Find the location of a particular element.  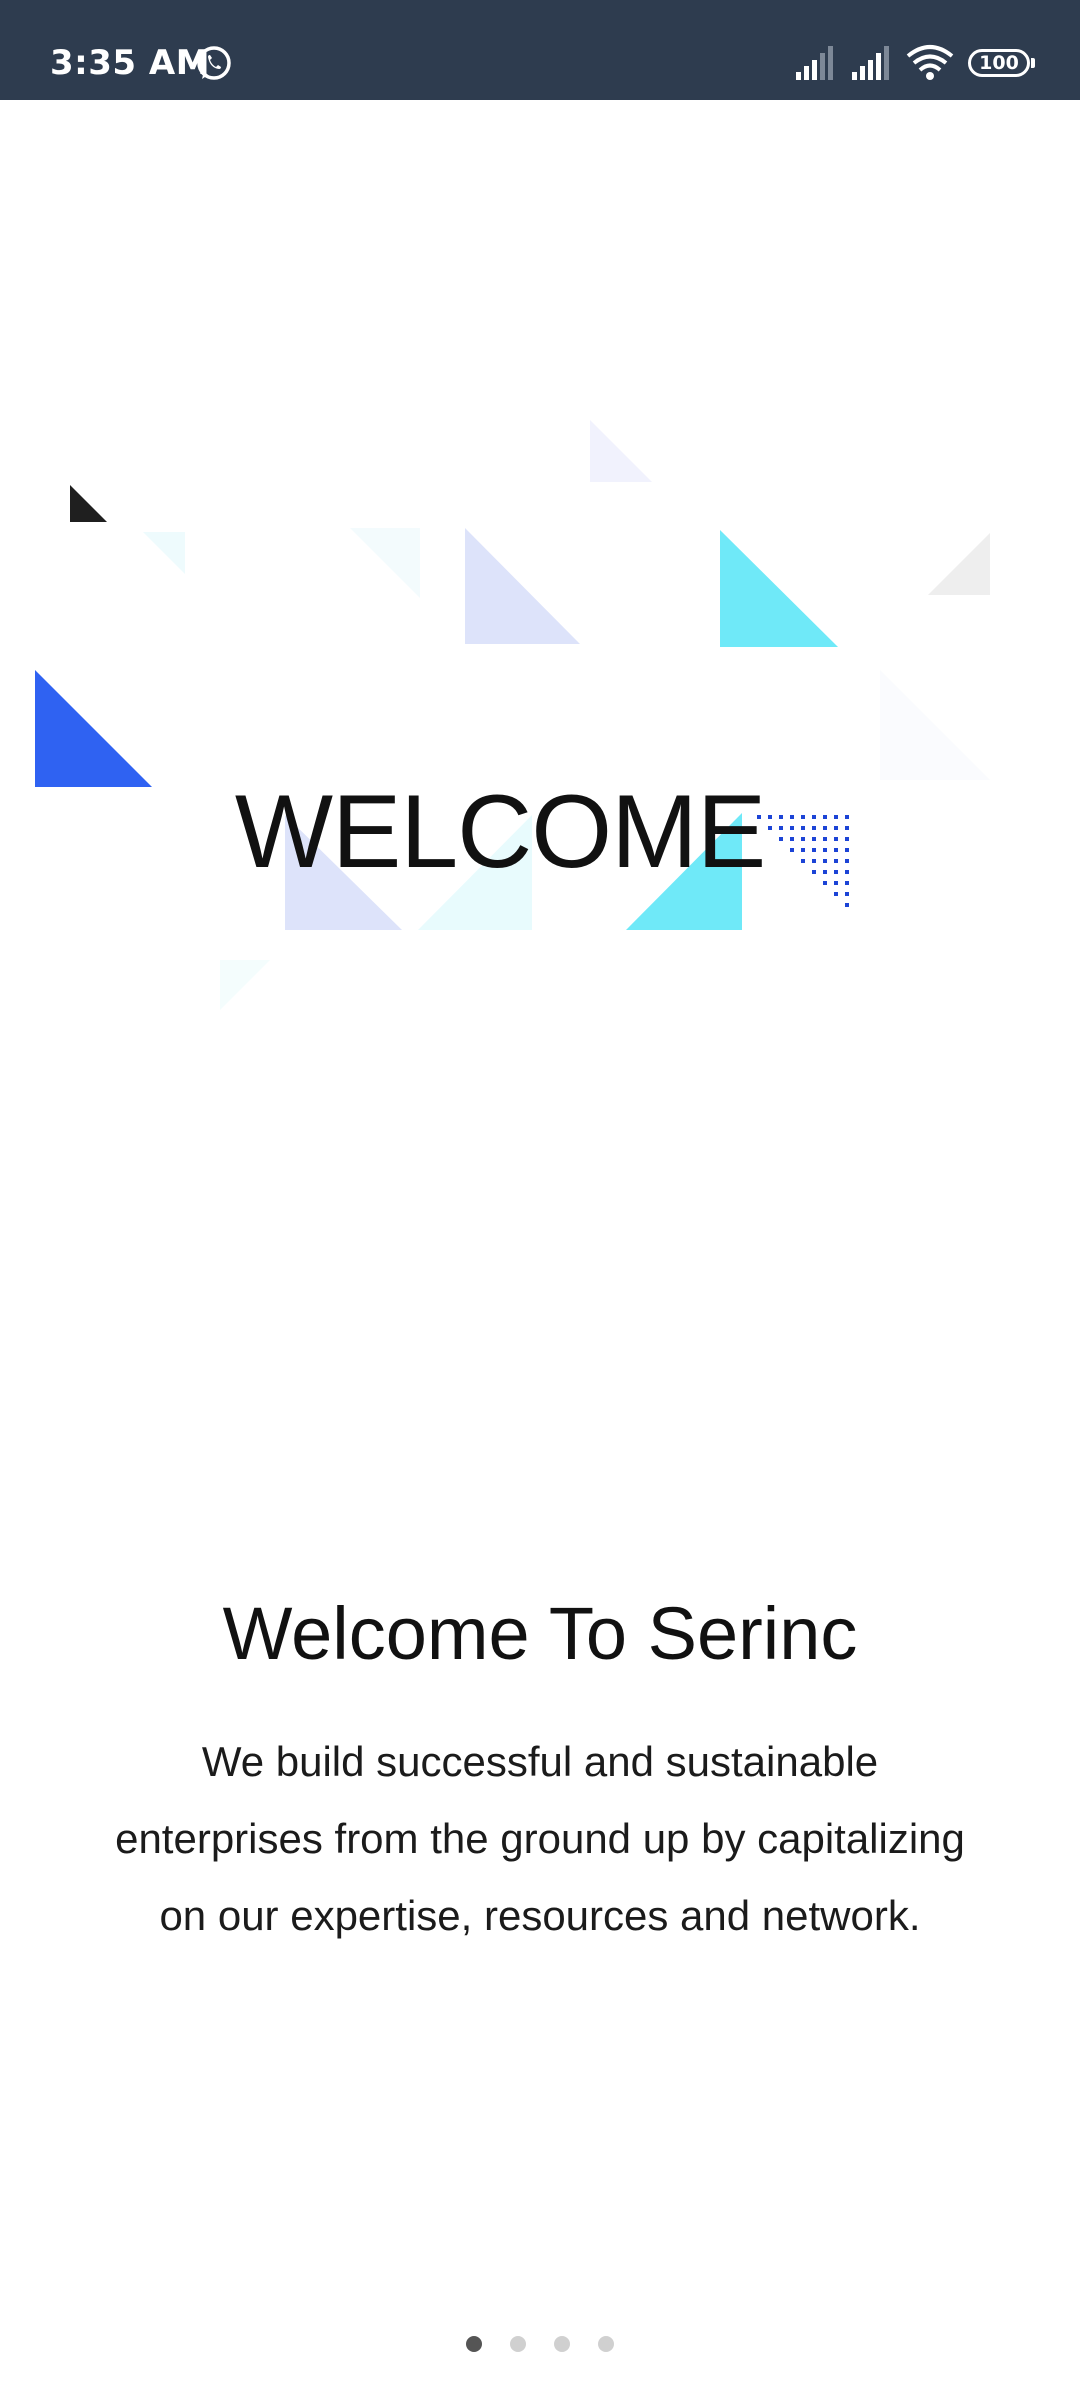

page-indicator is located at coordinates (540, 2346).